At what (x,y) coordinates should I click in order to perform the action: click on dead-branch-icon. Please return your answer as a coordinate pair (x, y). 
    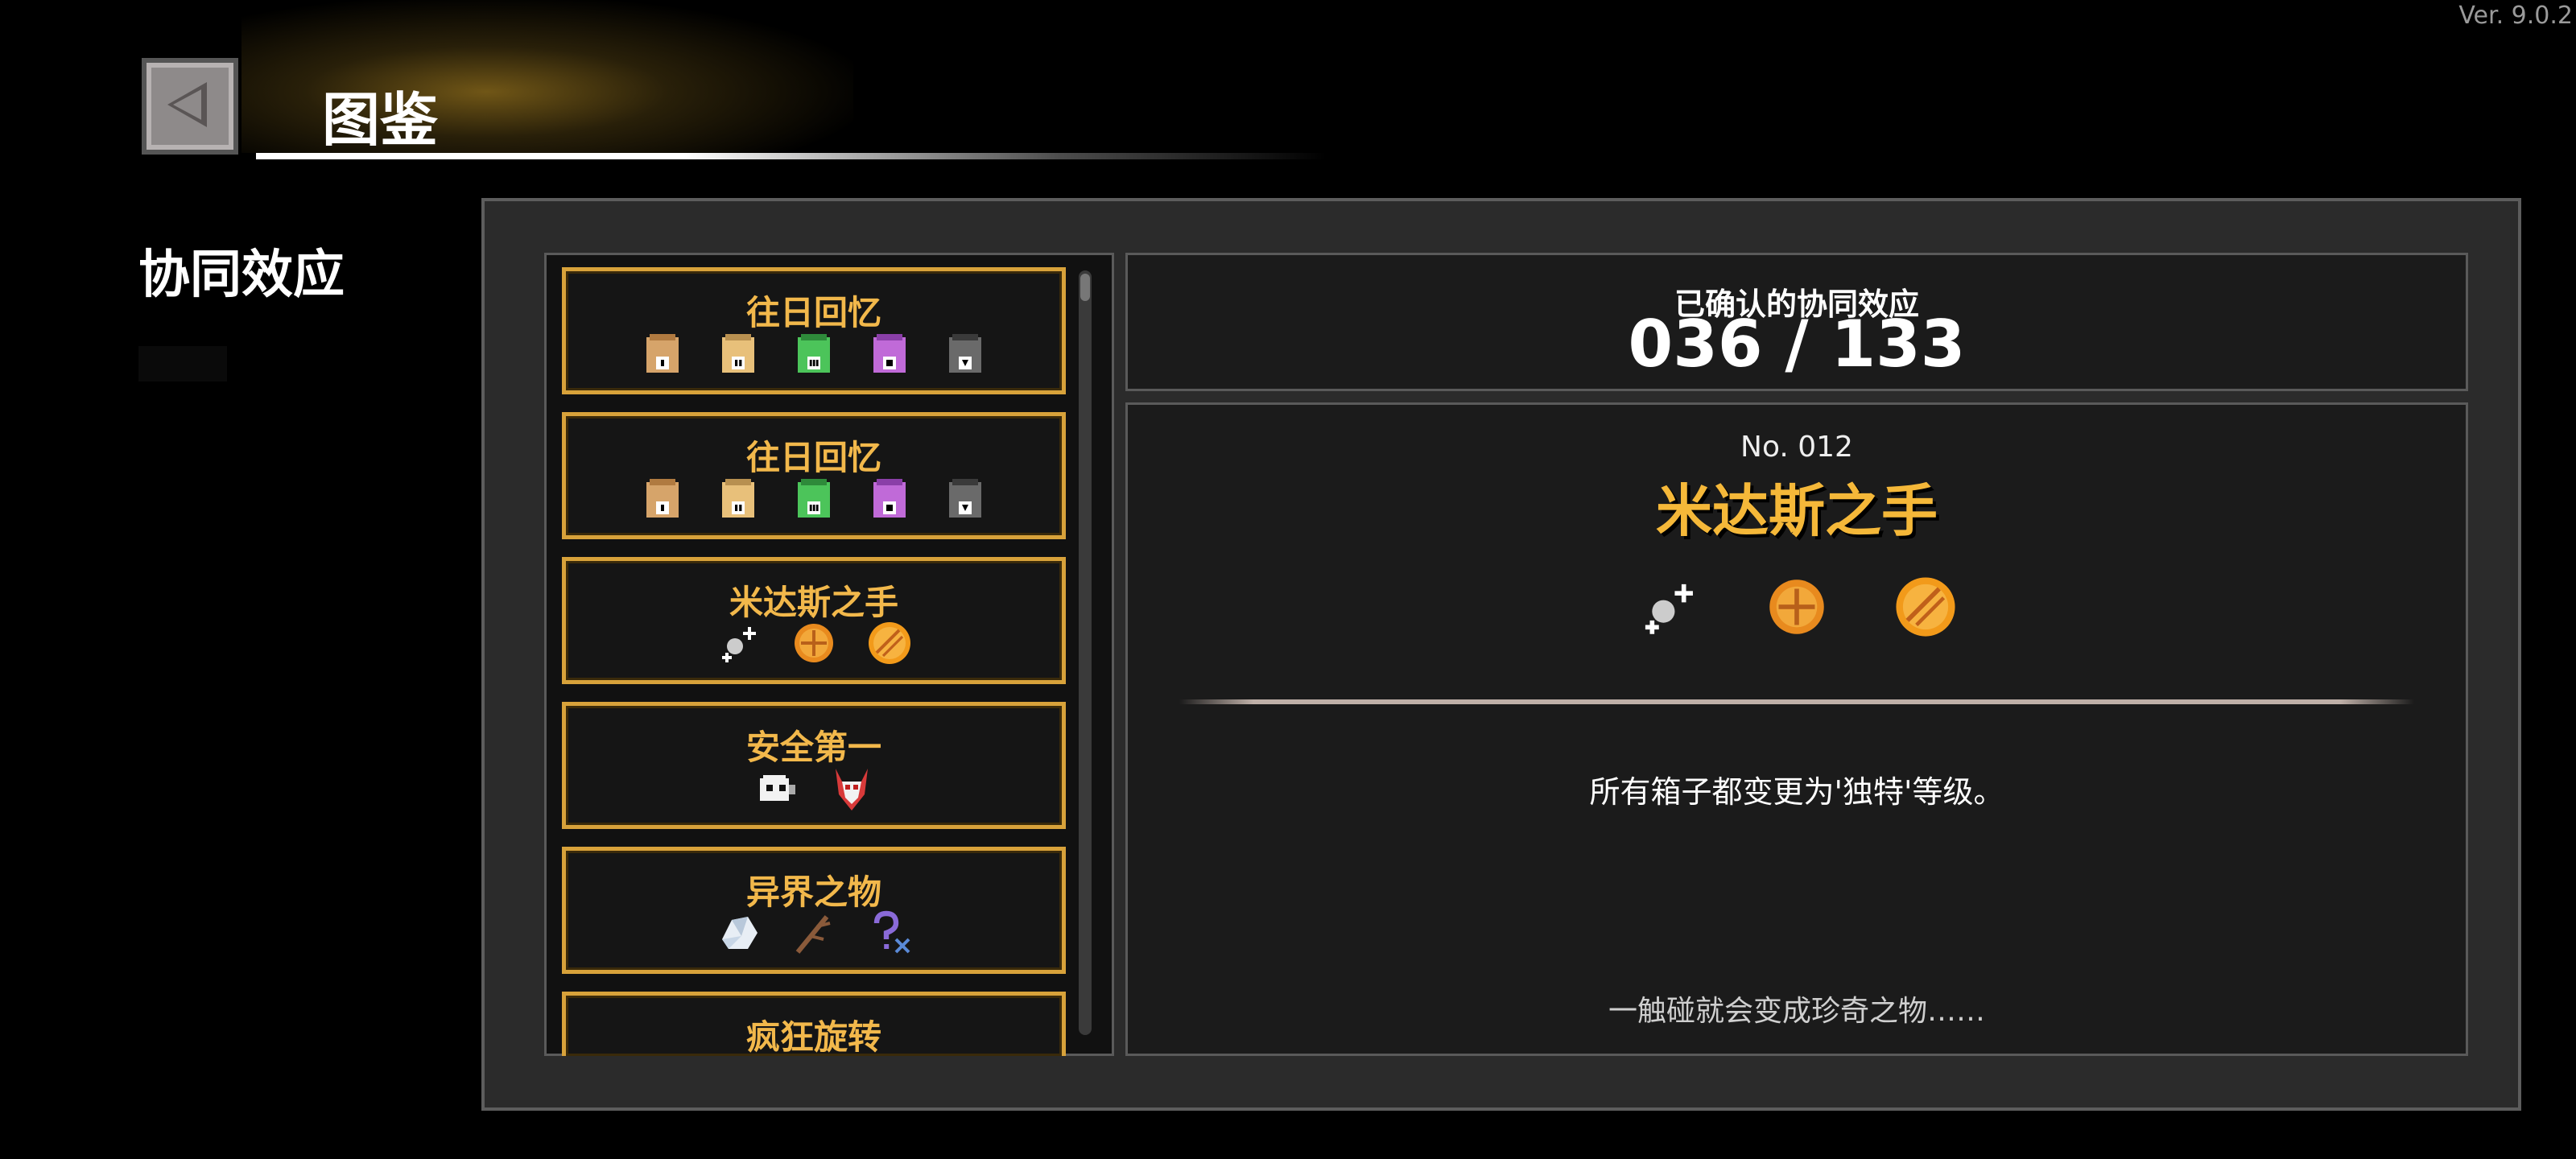
    Looking at the image, I should click on (814, 933).